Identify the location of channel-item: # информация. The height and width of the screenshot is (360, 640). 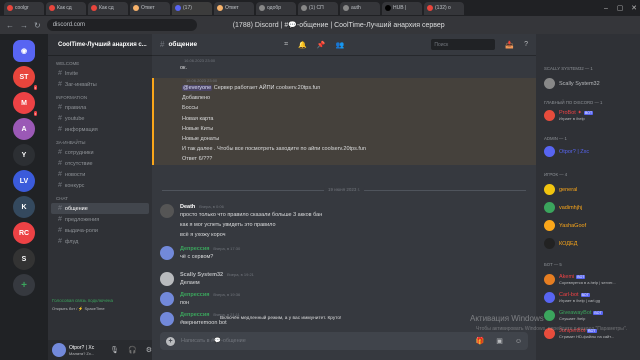
(100, 129).